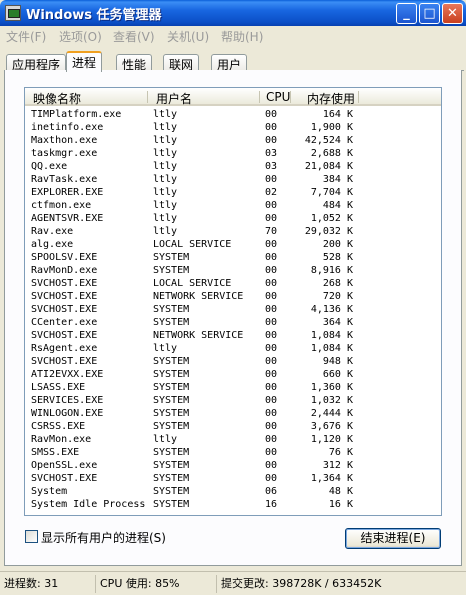 The width and height of the screenshot is (466, 595). What do you see at coordinates (103, 537) in the screenshot?
I see `show-all-users-label: 显示所有用户的进程(S)` at bounding box center [103, 537].